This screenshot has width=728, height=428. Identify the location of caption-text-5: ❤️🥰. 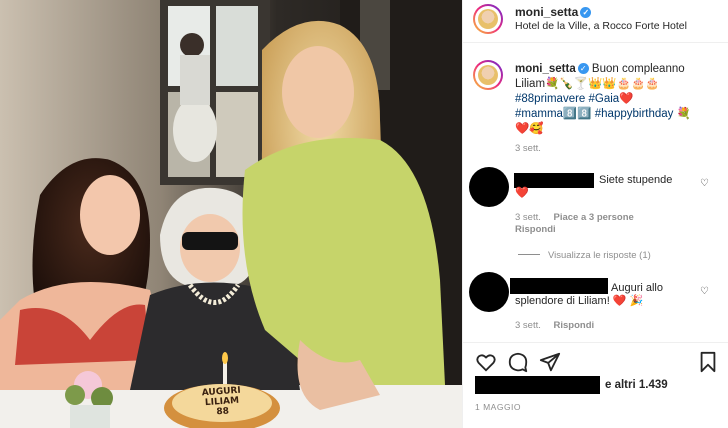
(529, 129).